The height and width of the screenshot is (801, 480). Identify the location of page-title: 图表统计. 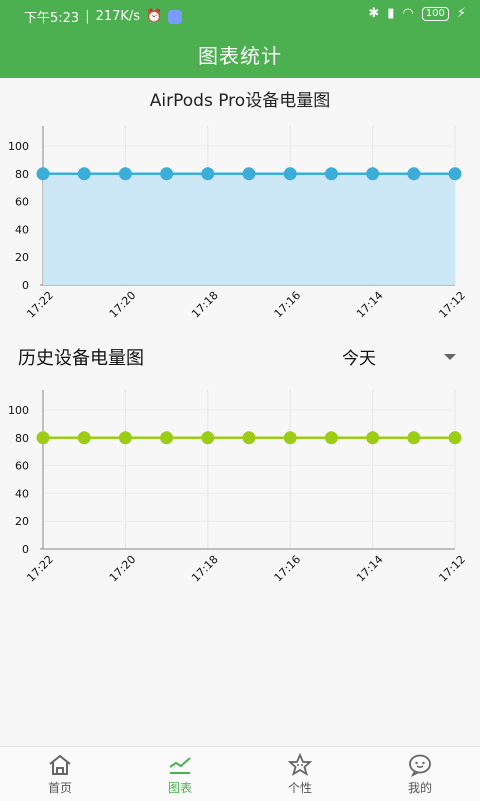
(240, 55).